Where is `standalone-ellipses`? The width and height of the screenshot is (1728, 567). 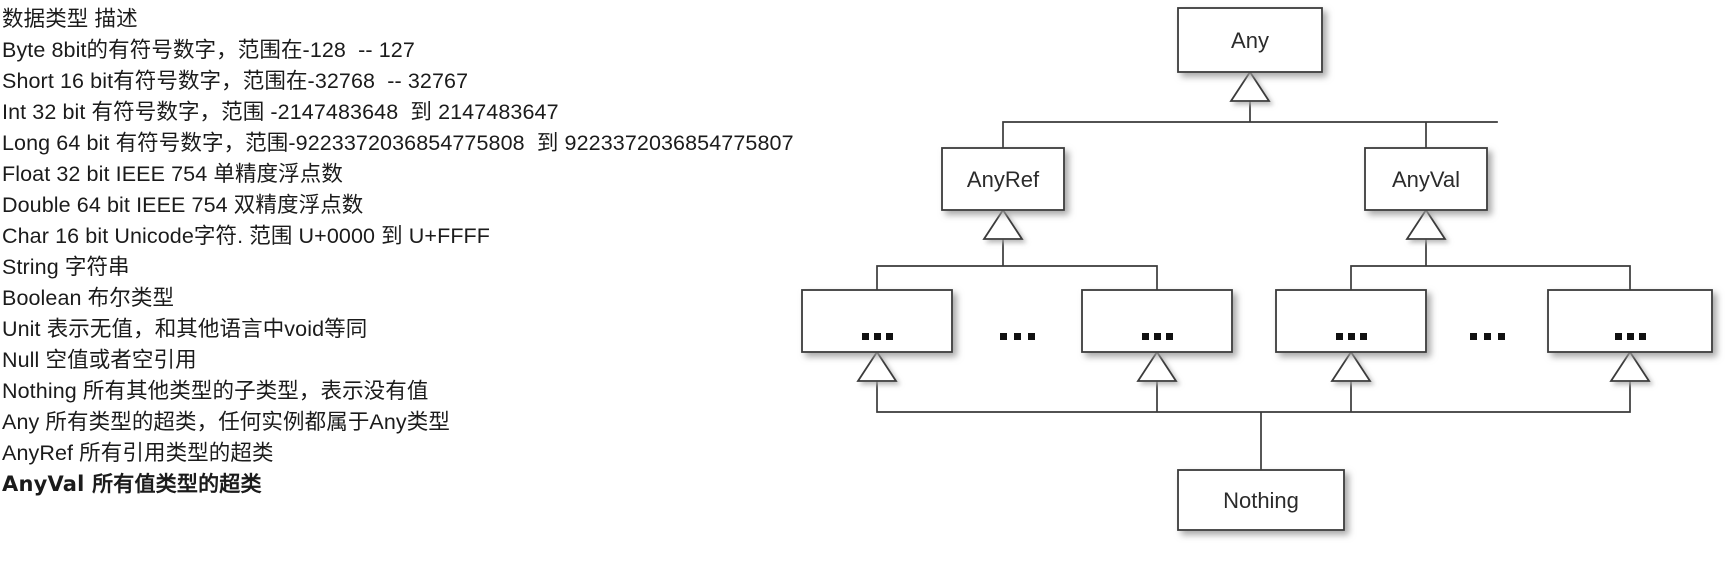 standalone-ellipses is located at coordinates (1252, 336).